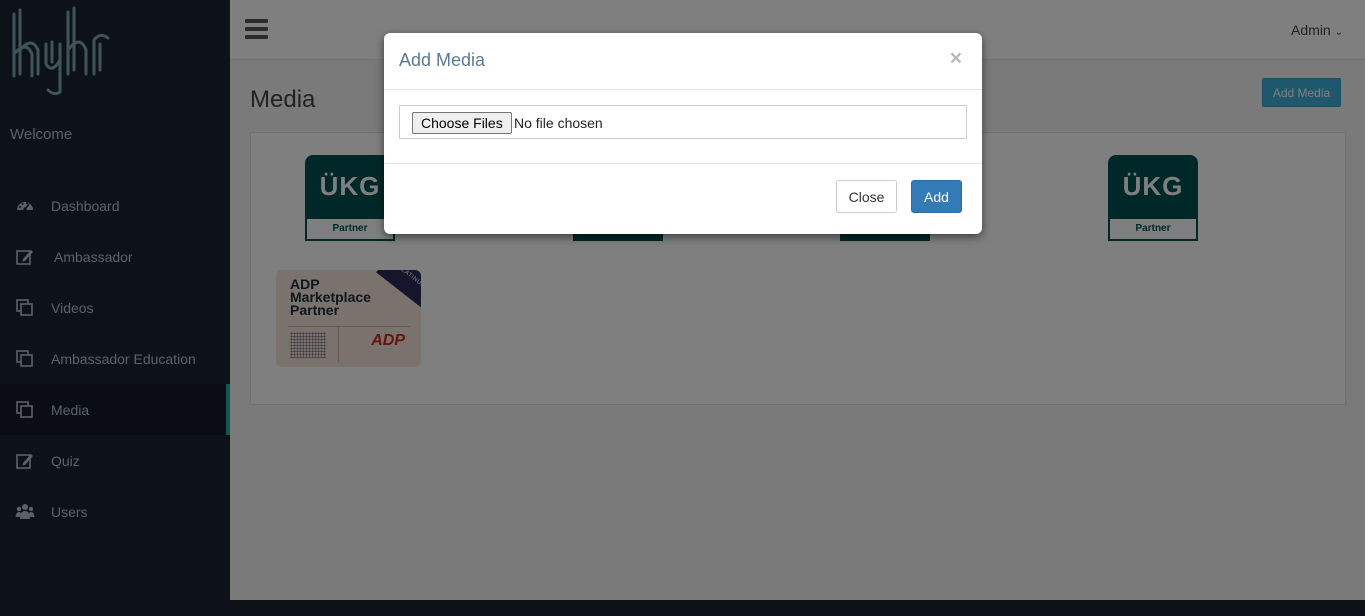 This screenshot has width=1365, height=616. I want to click on choose-files-button: Choose Files, so click(462, 123).